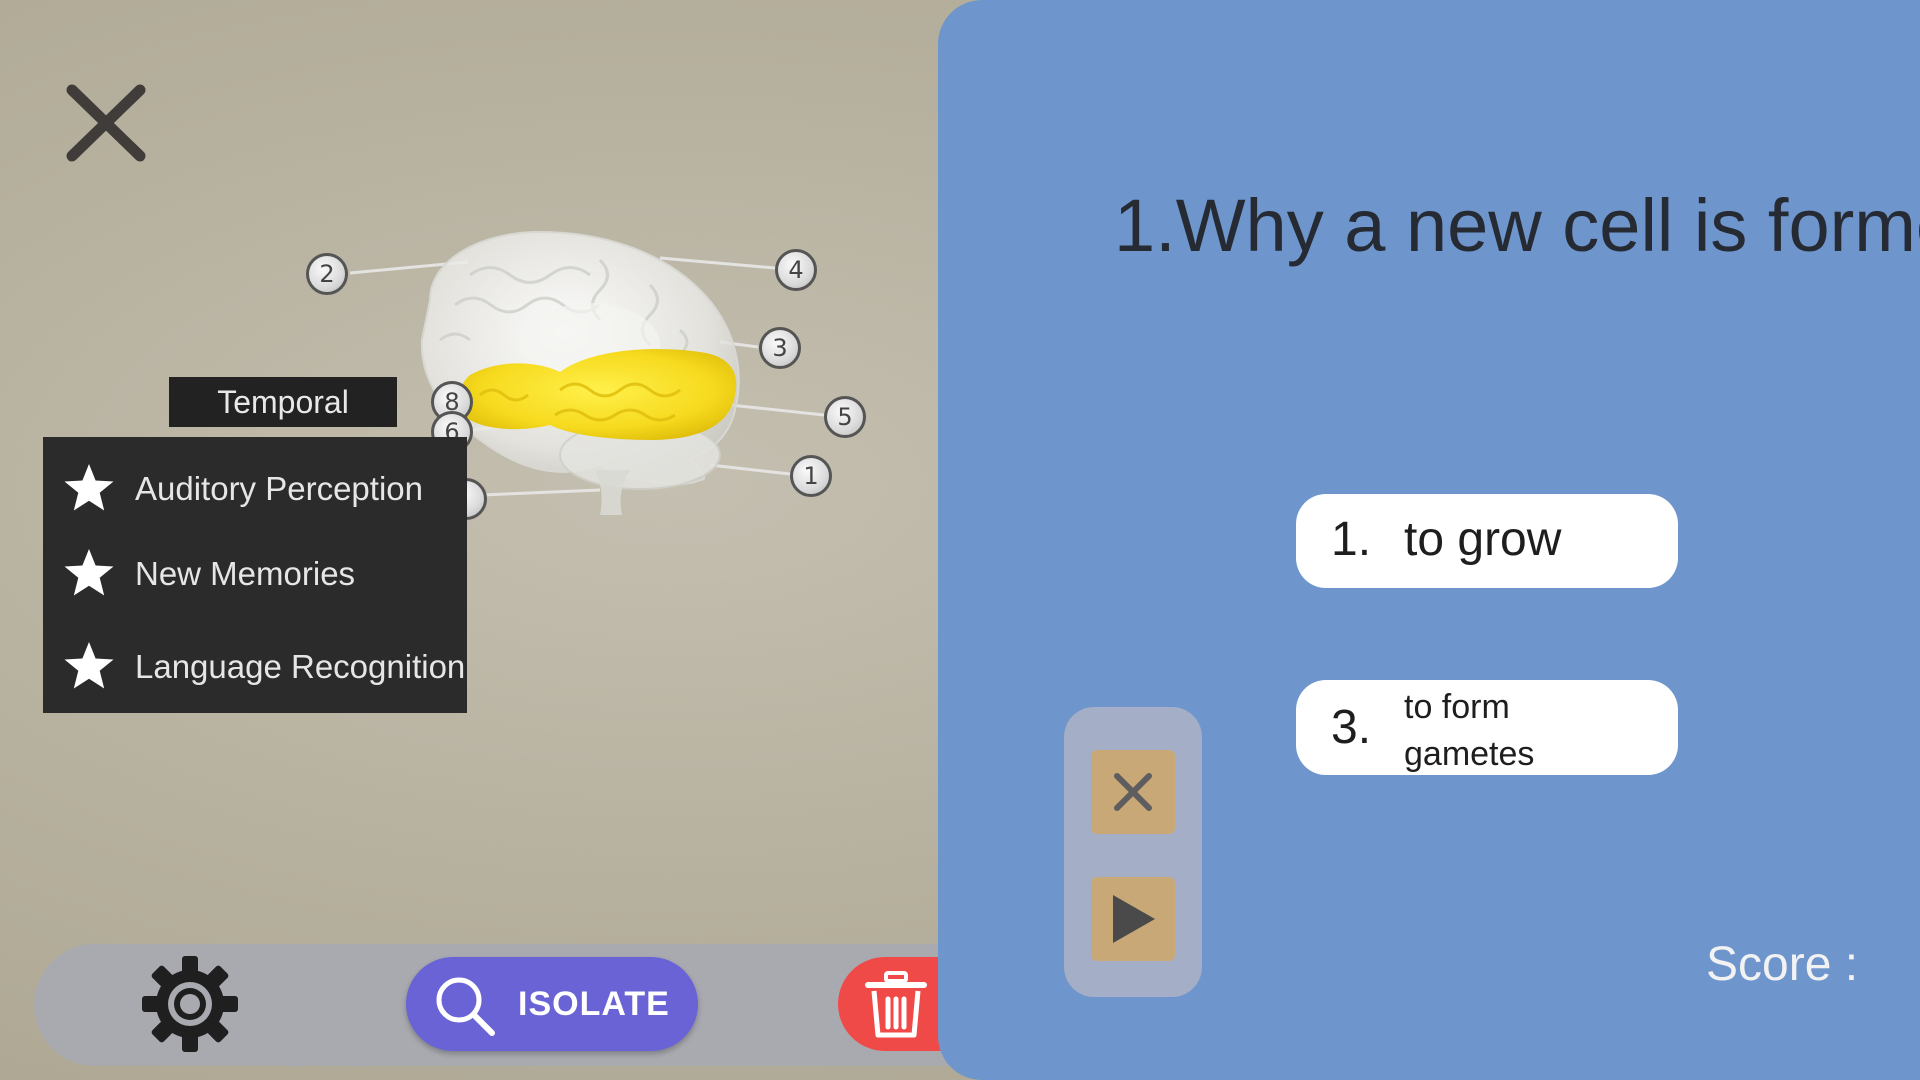 The height and width of the screenshot is (1080, 1920). I want to click on gear-icon, so click(190, 1004).